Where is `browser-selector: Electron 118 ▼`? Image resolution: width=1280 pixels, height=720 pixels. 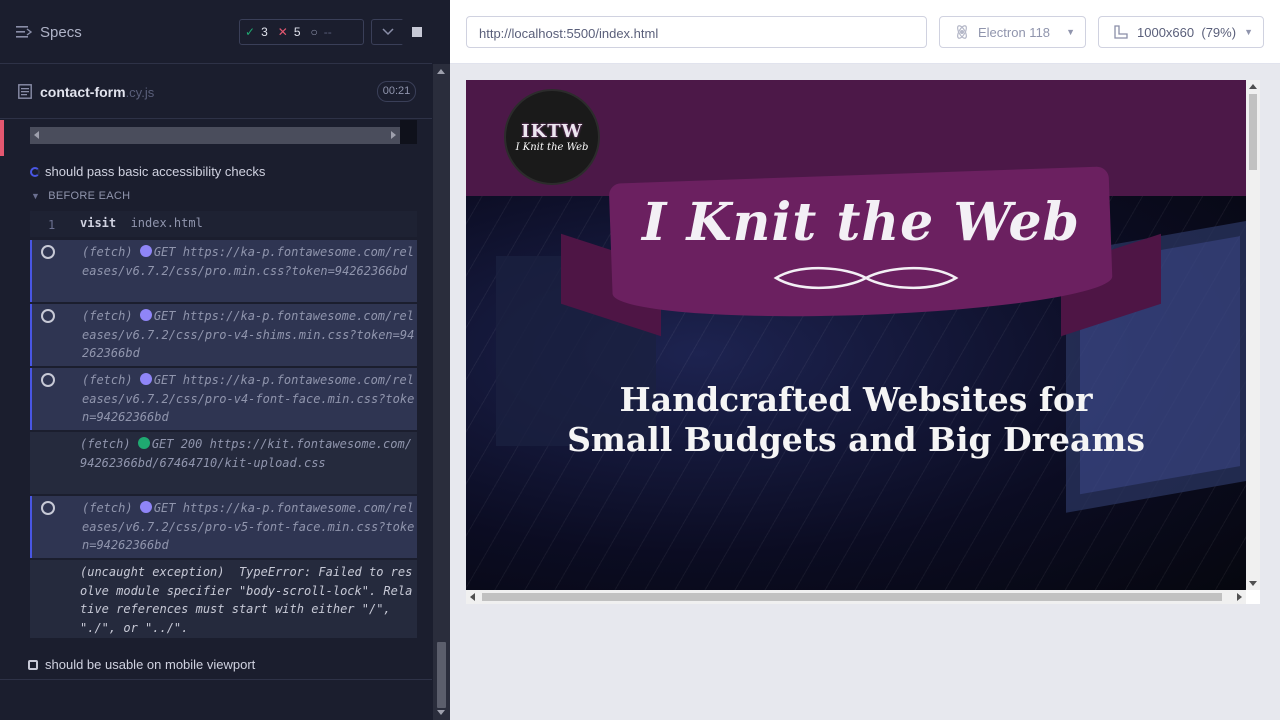 browser-selector: Electron 118 ▼ is located at coordinates (1012, 32).